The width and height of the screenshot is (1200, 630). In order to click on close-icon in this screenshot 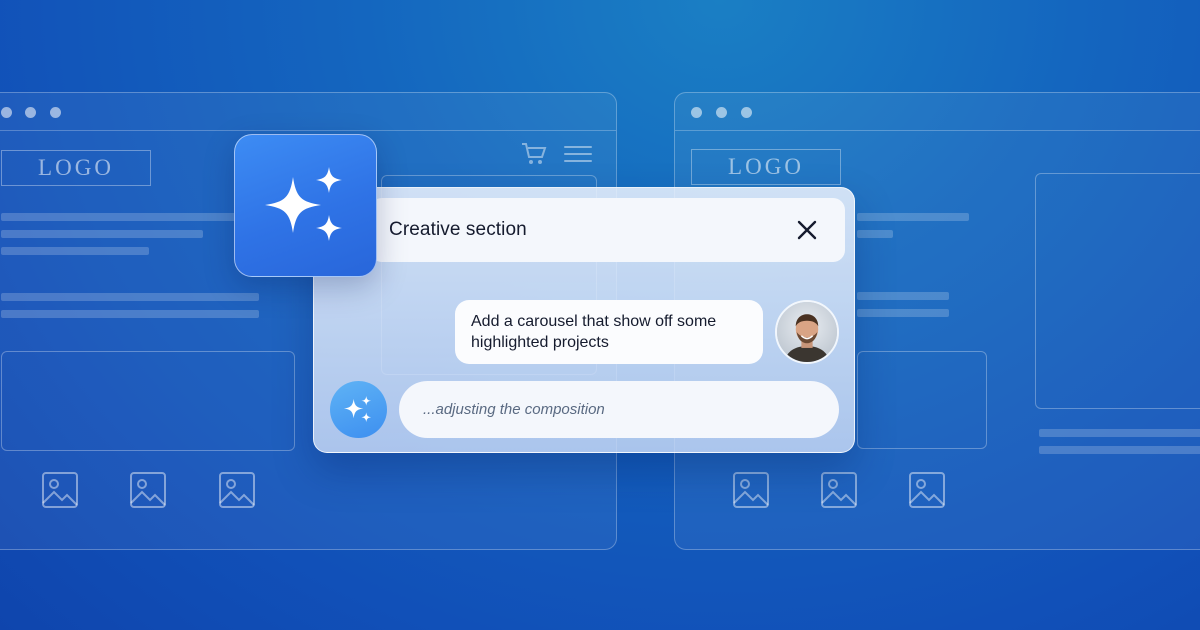, I will do `click(807, 230)`.